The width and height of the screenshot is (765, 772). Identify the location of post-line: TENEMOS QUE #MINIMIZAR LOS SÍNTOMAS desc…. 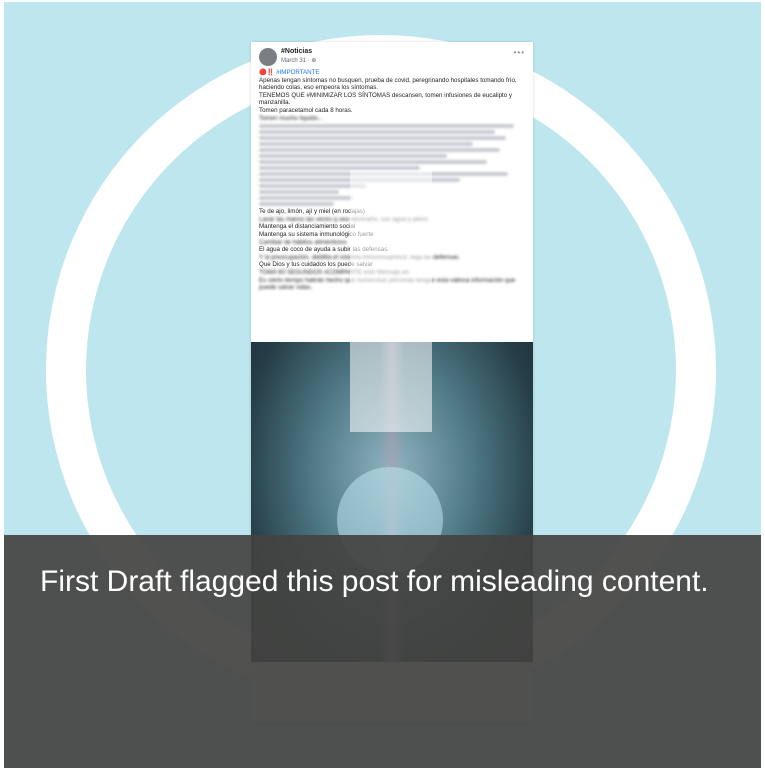
(385, 99).